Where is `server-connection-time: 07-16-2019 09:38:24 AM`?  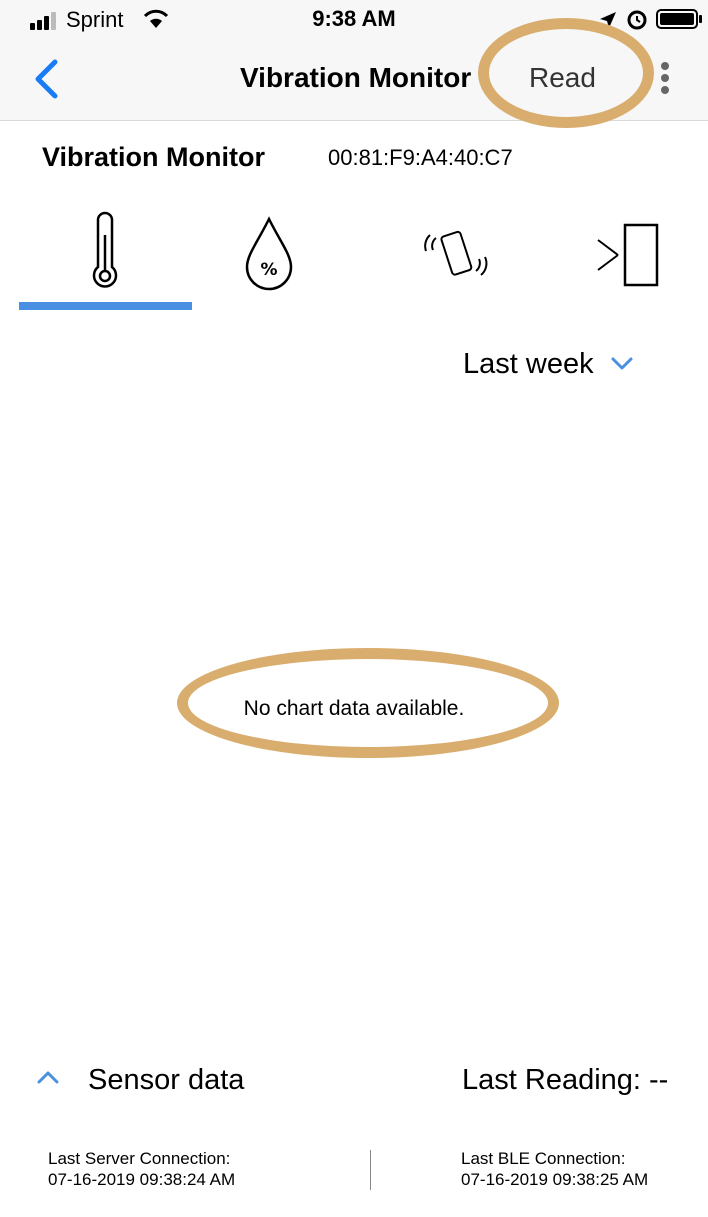 server-connection-time: 07-16-2019 09:38:24 AM is located at coordinates (142, 1179).